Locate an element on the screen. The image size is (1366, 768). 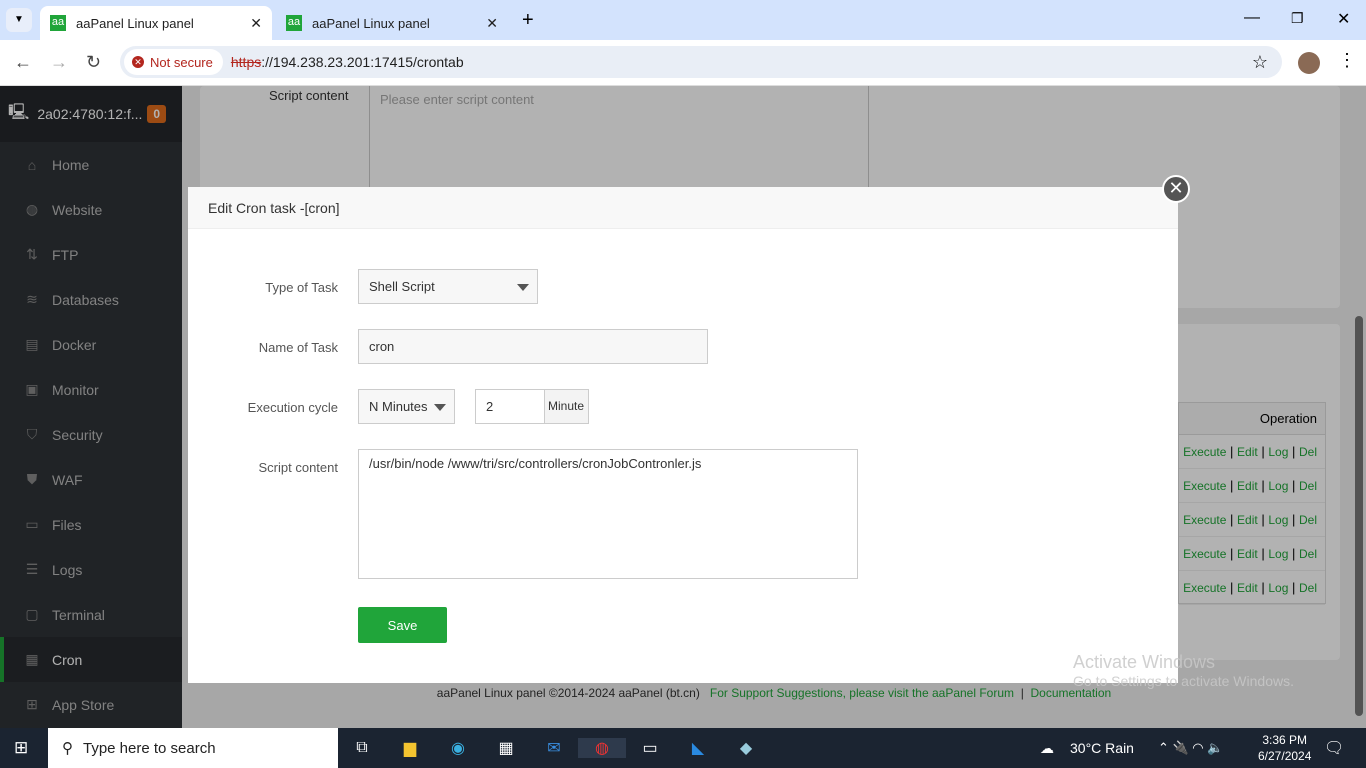
taskbar-search: ⚲ Type here to search is located at coordinates (193, 748).